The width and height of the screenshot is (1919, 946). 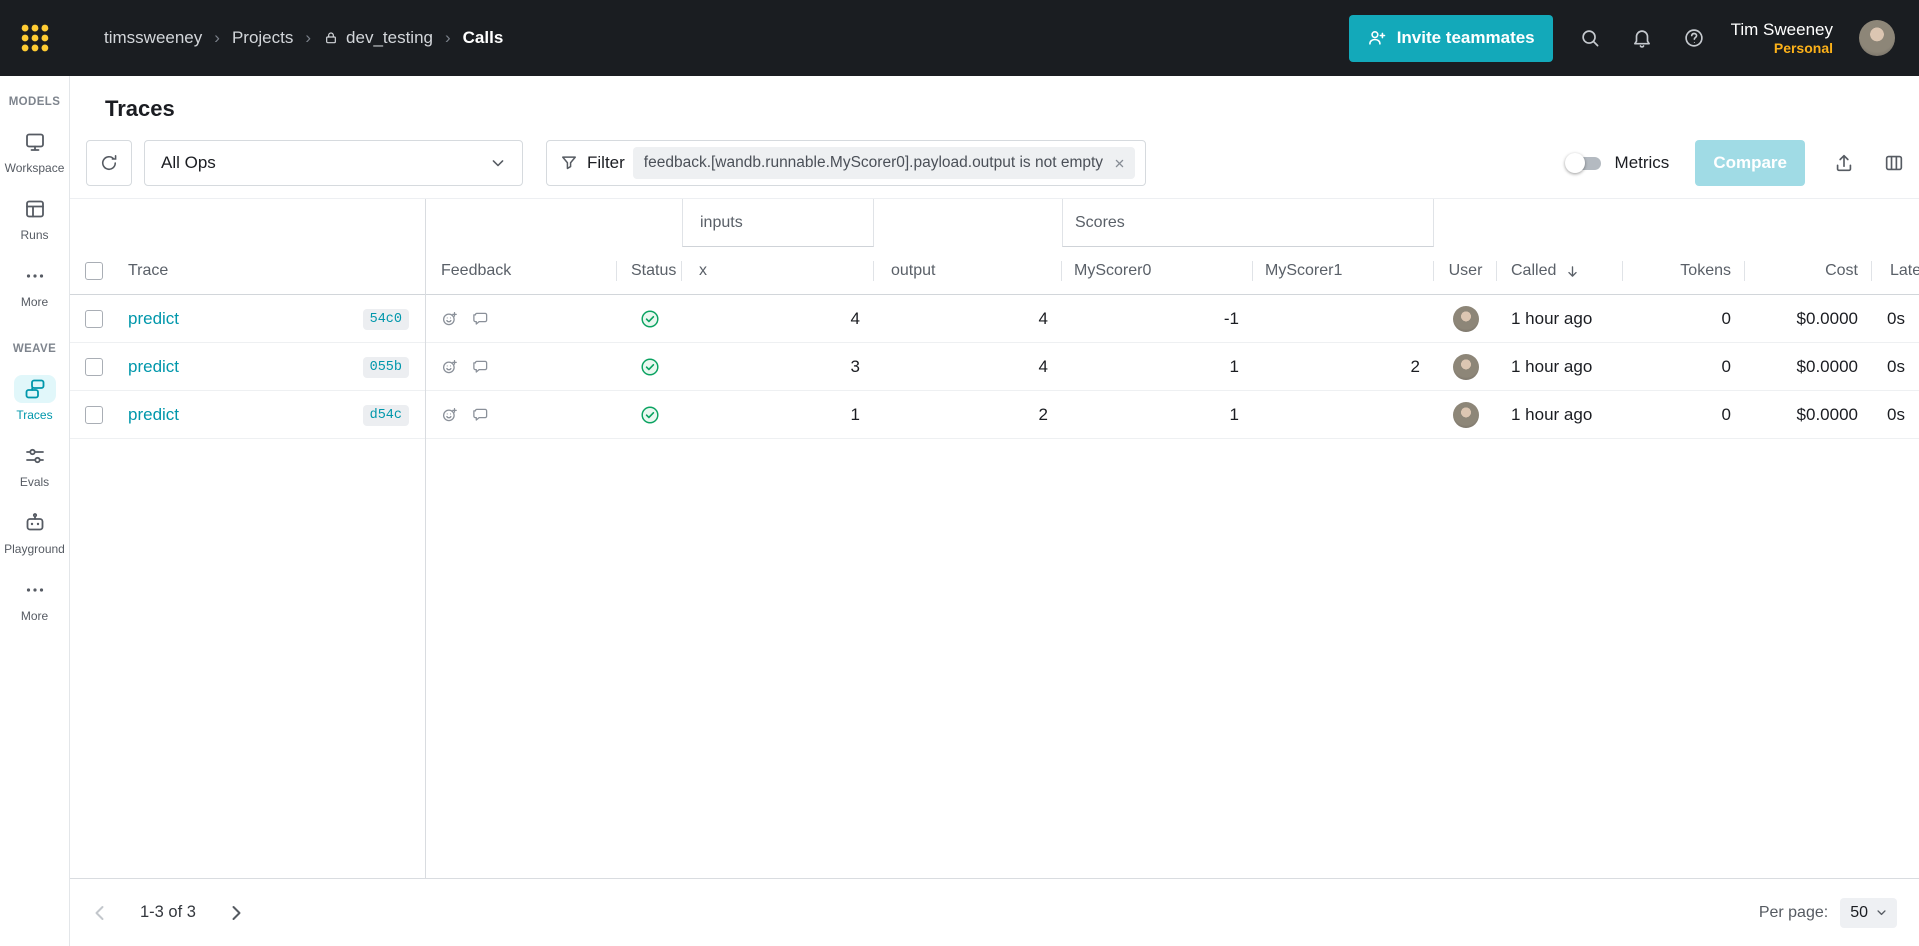 What do you see at coordinates (483, 37) in the screenshot?
I see `breadcrumb-current-page: Calls` at bounding box center [483, 37].